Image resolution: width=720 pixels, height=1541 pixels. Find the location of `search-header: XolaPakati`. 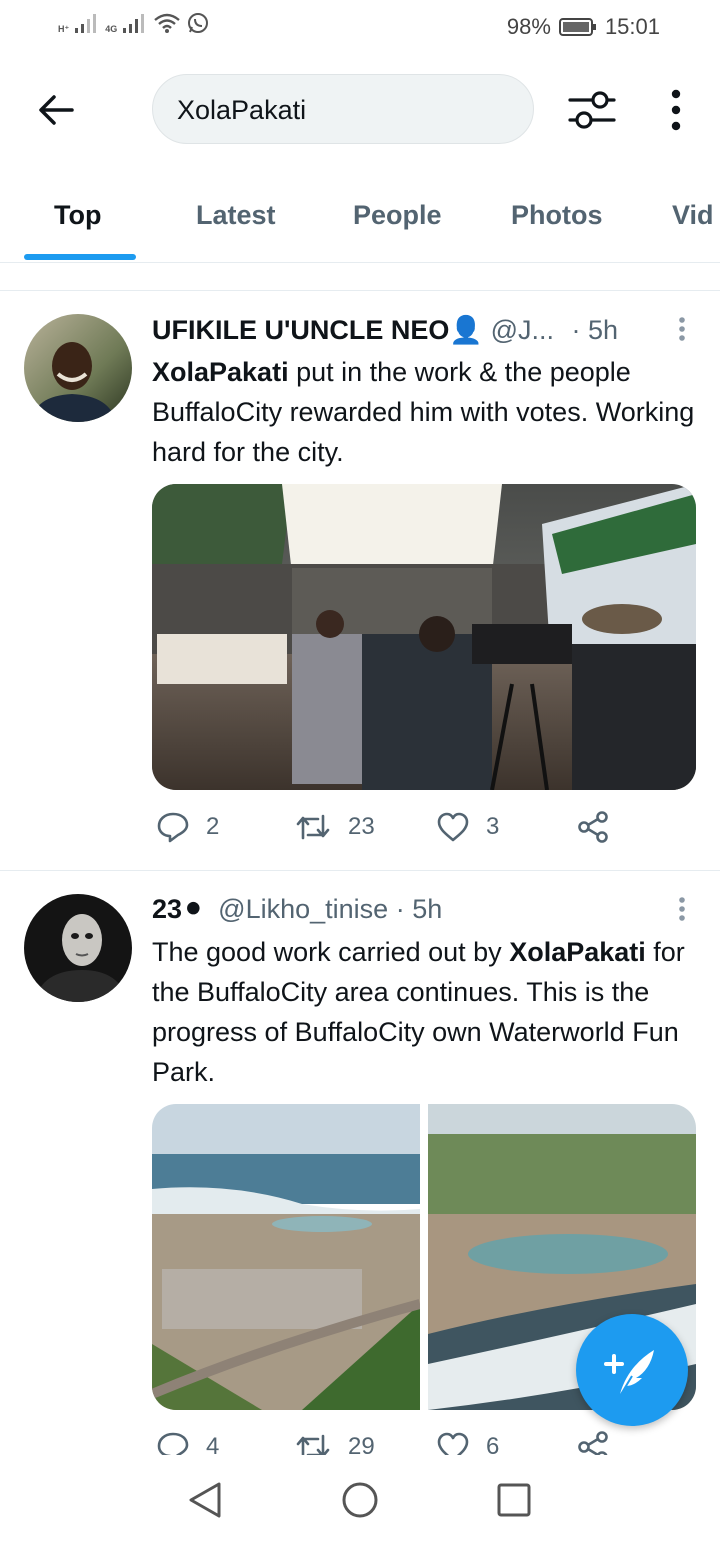

search-header: XolaPakati is located at coordinates (360, 110).